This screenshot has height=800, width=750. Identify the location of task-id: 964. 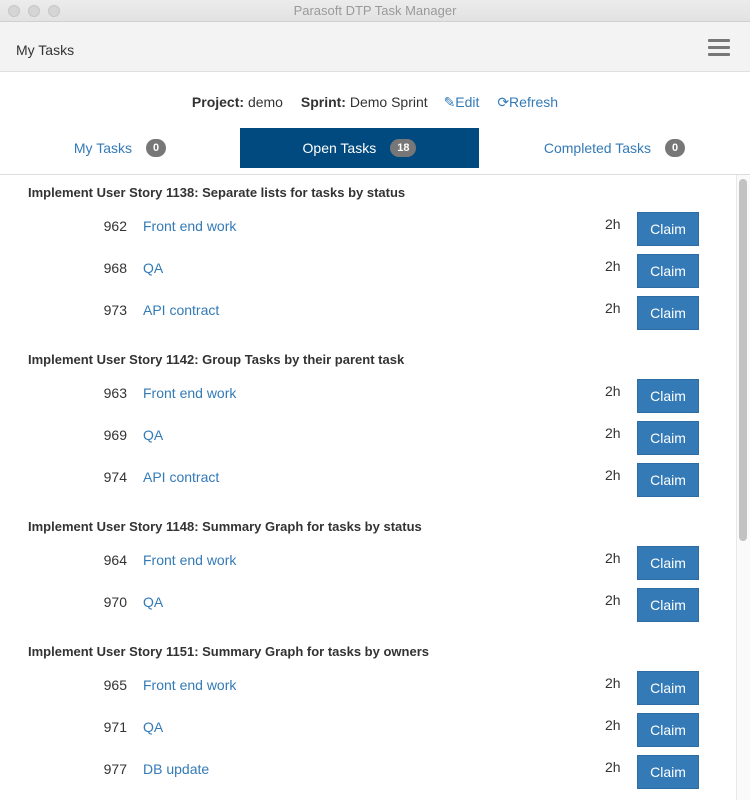
(115, 560).